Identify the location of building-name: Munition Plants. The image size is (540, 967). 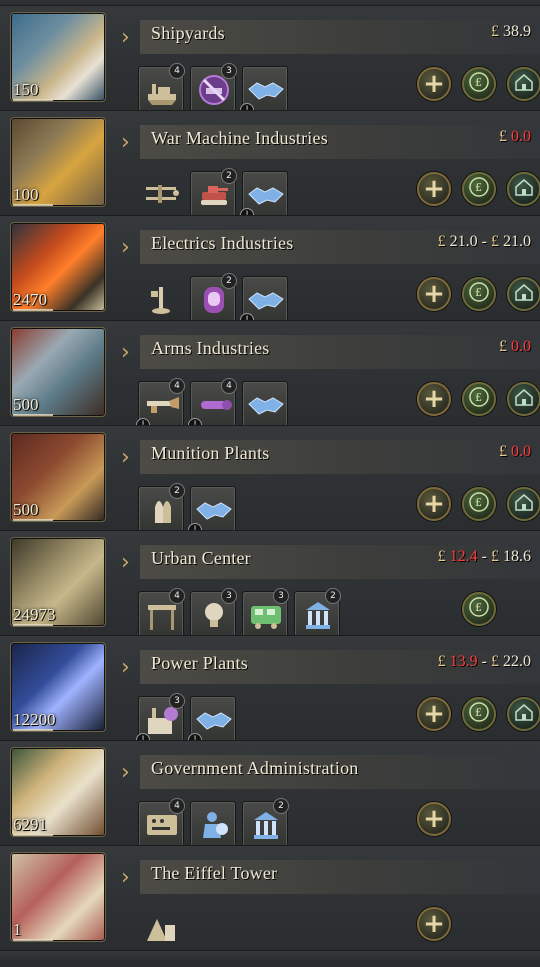
(210, 453).